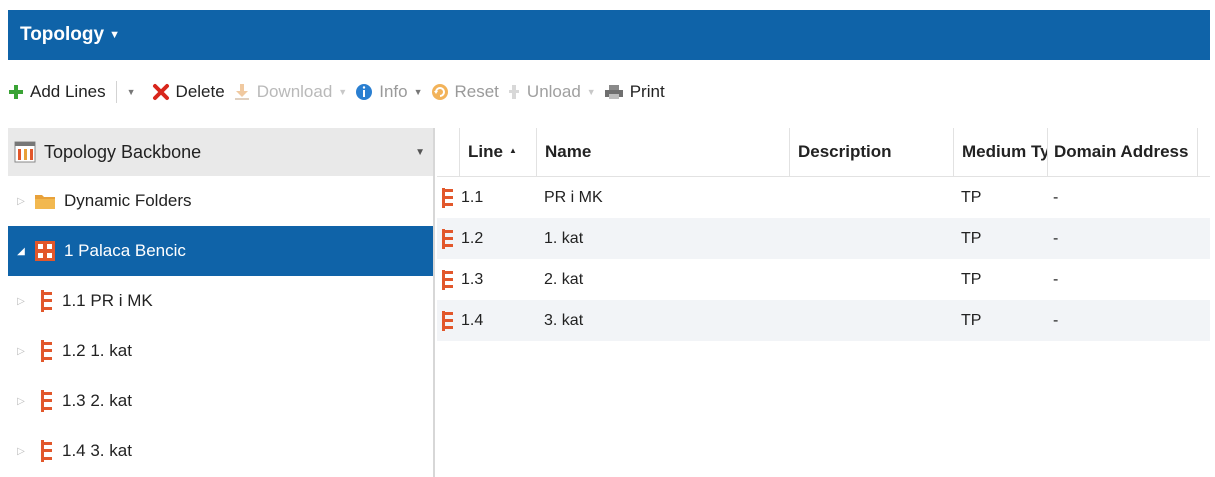 The width and height of the screenshot is (1215, 477). I want to click on cell-line: 1.1, so click(472, 197).